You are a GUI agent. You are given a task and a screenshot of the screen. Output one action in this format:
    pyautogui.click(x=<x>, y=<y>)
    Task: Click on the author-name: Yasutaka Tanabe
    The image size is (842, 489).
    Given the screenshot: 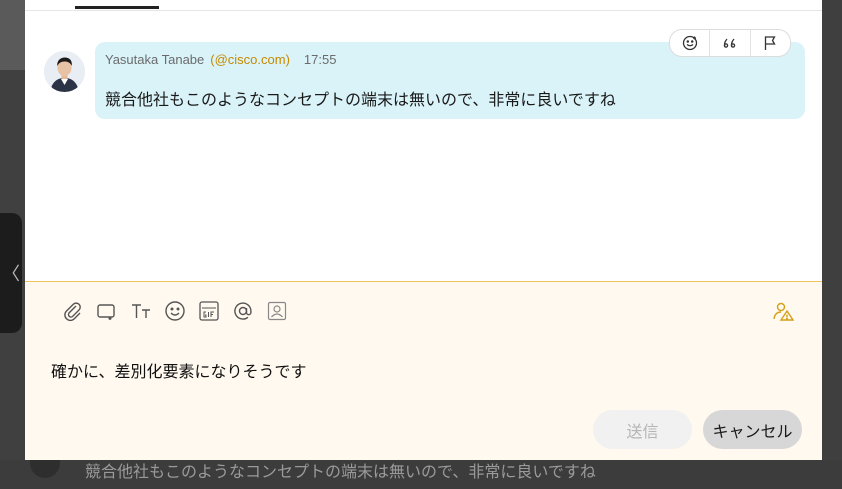 What is the action you would take?
    pyautogui.click(x=155, y=59)
    